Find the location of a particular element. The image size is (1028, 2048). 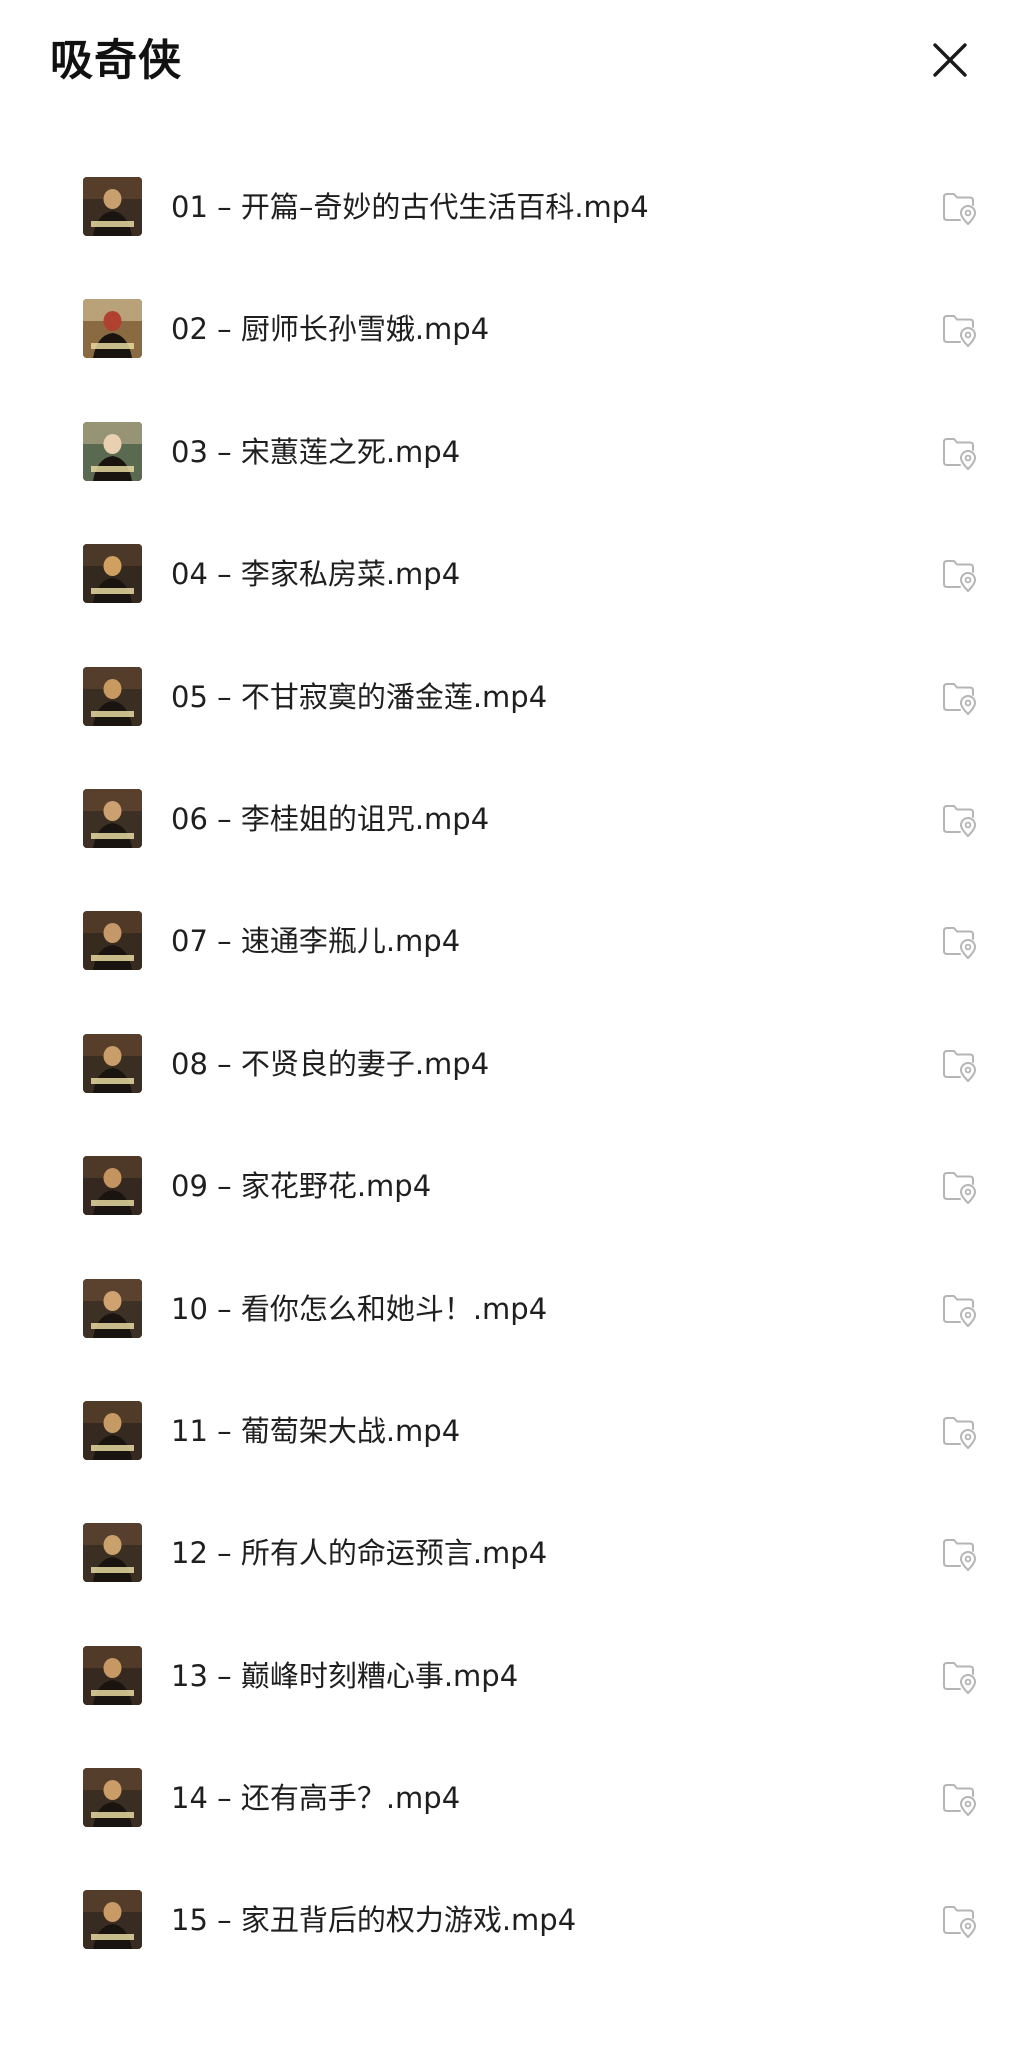

file-name: 04 – 李家私房菜.mp4 is located at coordinates (316, 574).